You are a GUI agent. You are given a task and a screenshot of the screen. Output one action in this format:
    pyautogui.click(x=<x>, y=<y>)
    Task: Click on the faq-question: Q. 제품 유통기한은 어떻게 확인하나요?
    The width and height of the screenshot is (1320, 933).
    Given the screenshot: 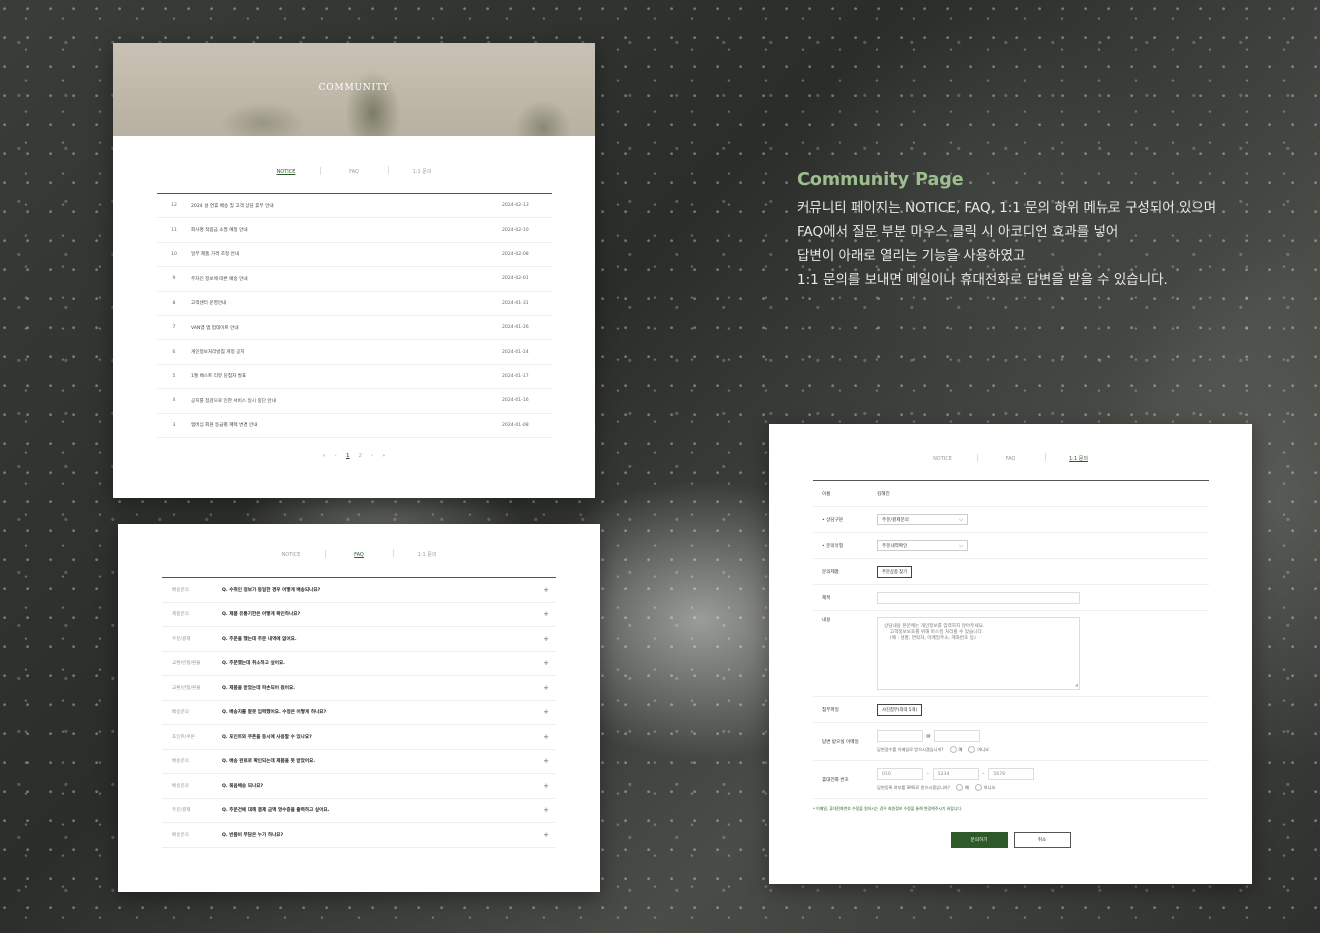 What is the action you would take?
    pyautogui.click(x=379, y=614)
    